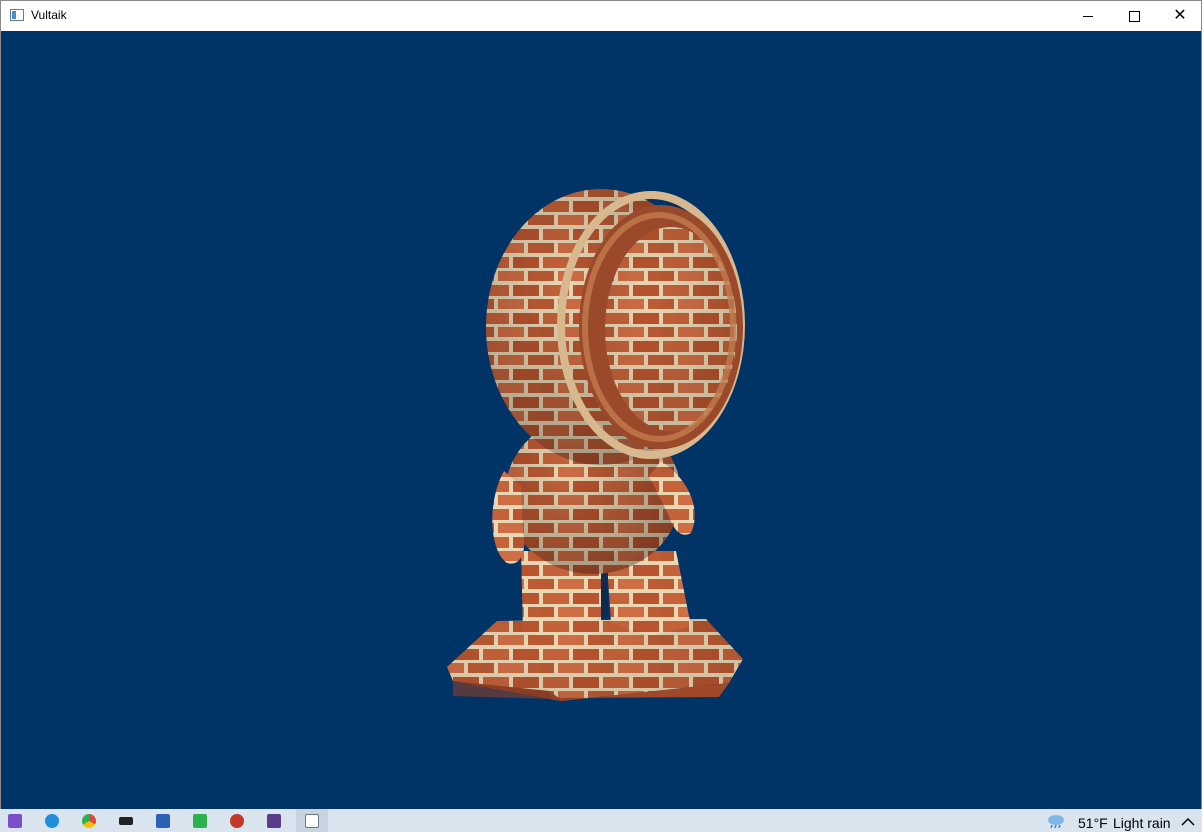  Describe the element at coordinates (615, 327) in the screenshot. I see `head-sphere` at that location.